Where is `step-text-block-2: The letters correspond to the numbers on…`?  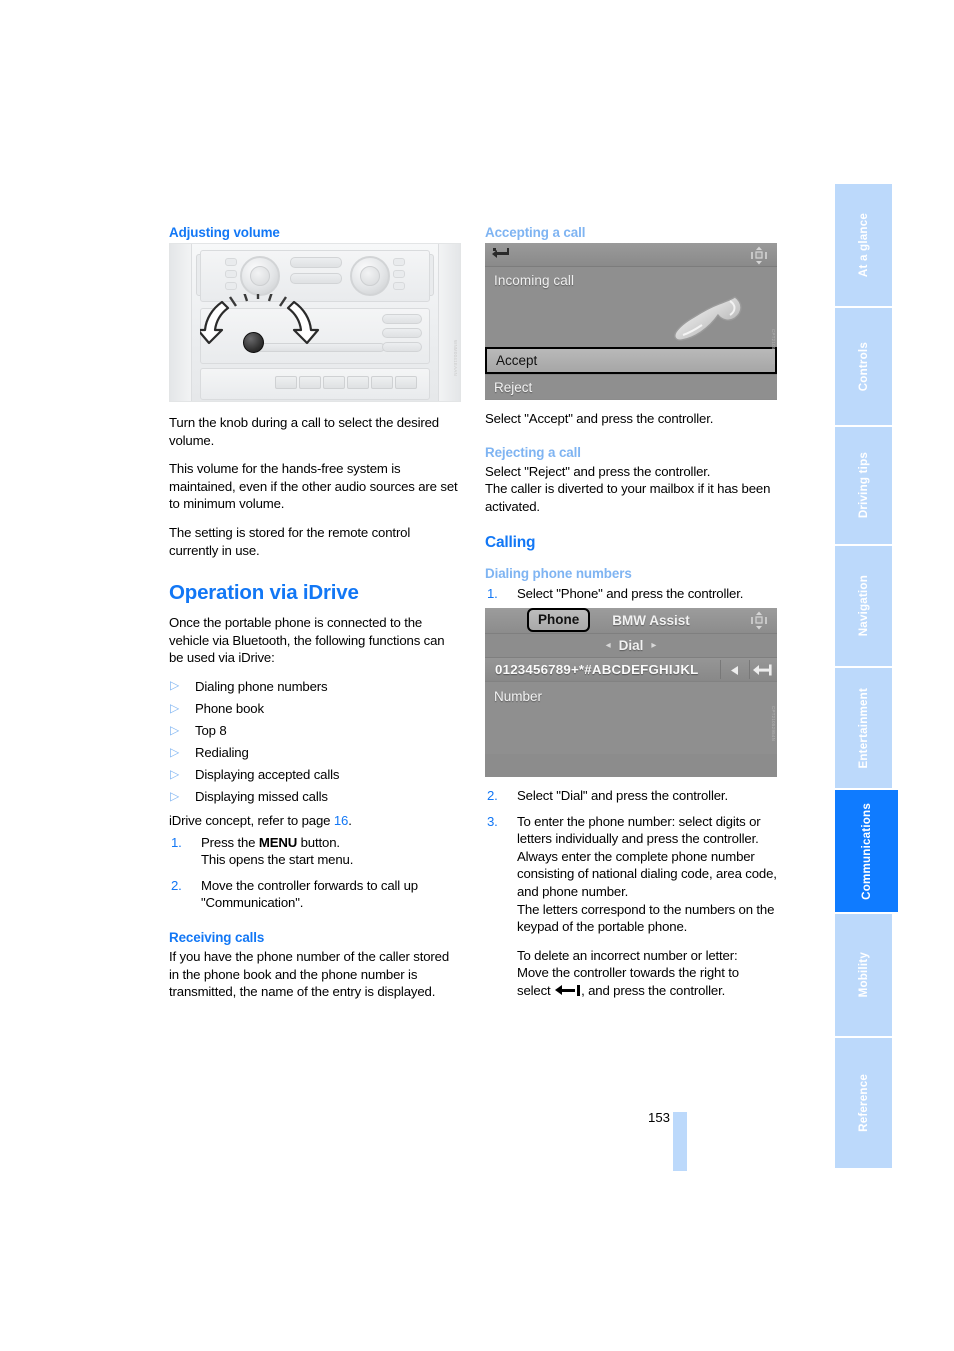 step-text-block-2: The letters correspond to the numbers on… is located at coordinates (646, 918).